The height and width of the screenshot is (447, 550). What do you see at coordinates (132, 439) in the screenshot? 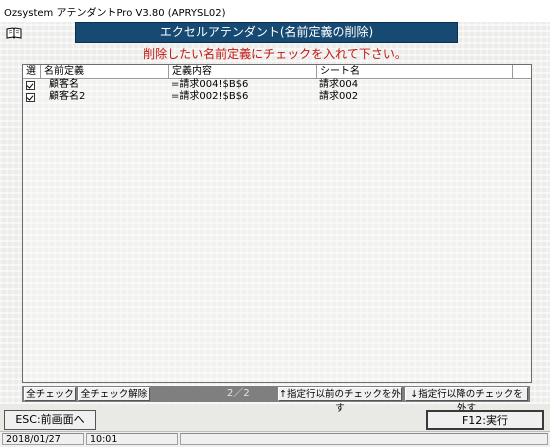
I see `status-time: 10:01` at bounding box center [132, 439].